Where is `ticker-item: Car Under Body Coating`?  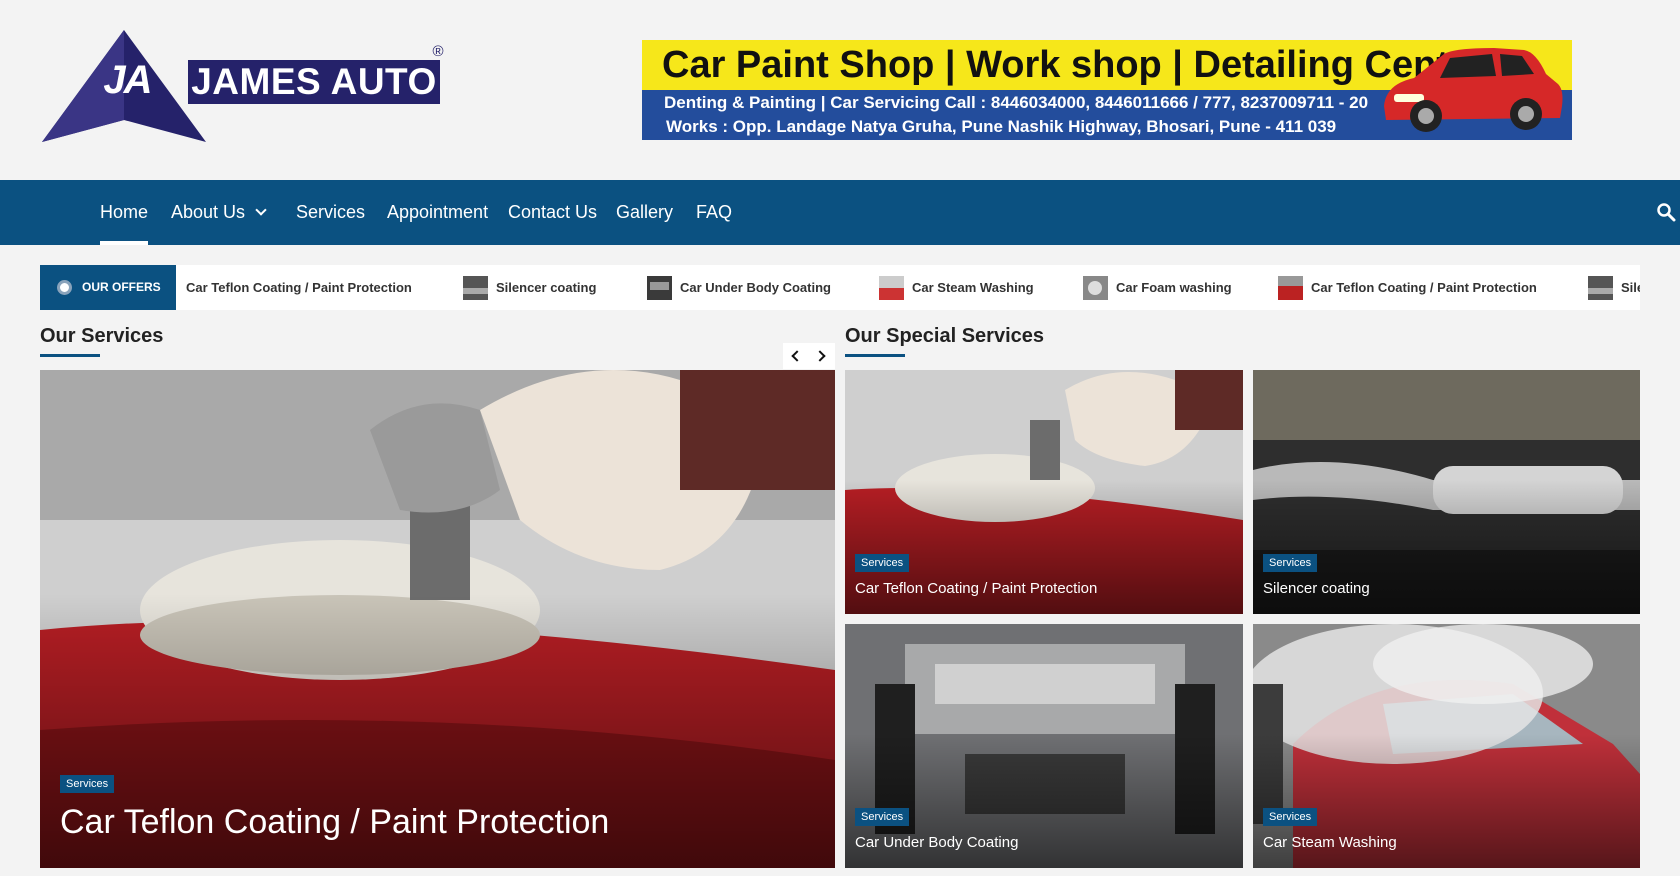
ticker-item: Car Under Body Coating is located at coordinates (755, 287).